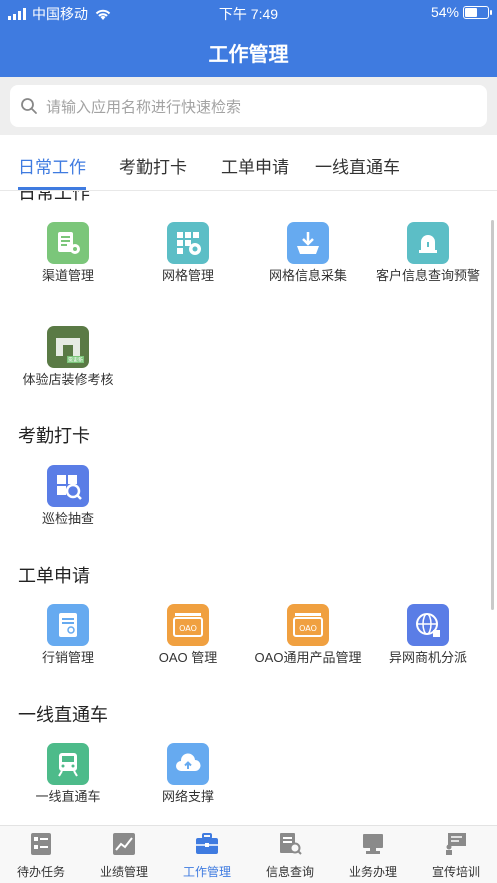  I want to click on search-input: 请输入应用名称进行快速检索, so click(248, 106).